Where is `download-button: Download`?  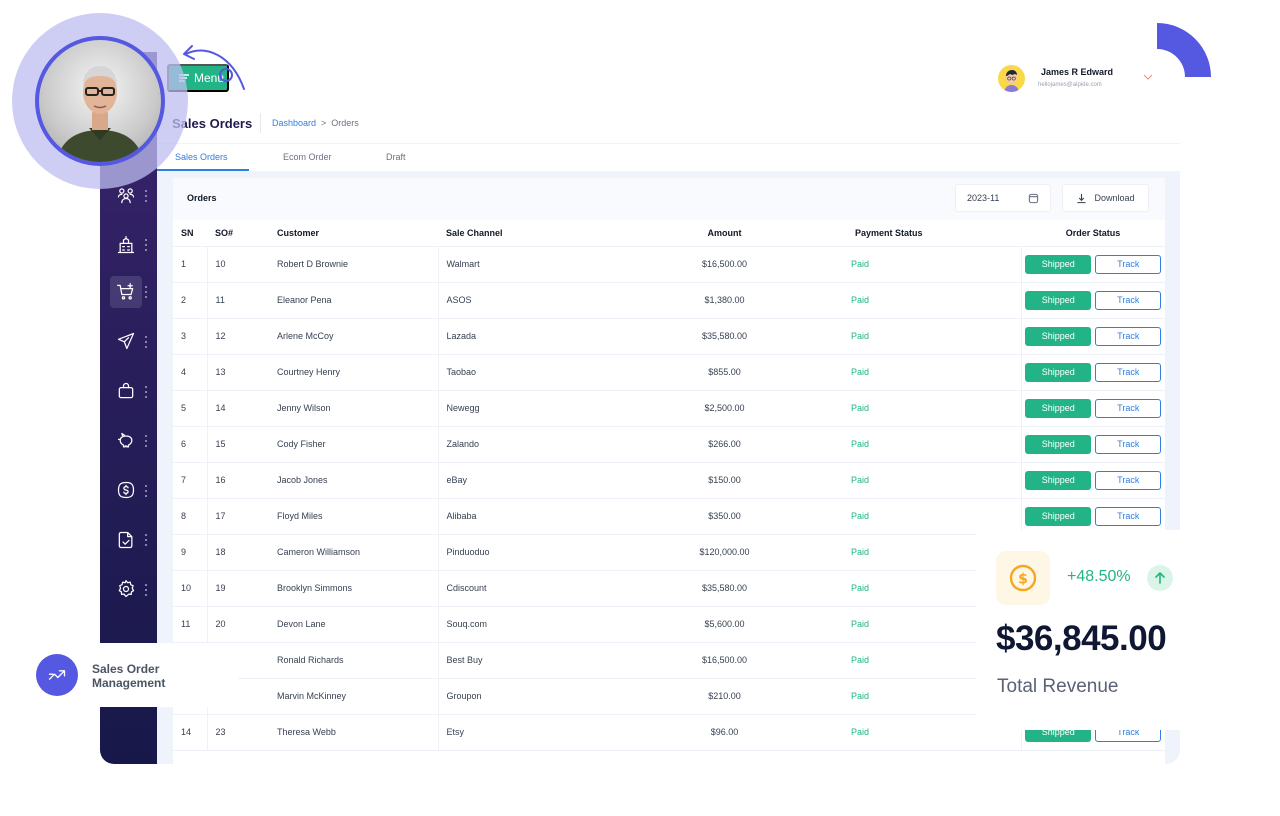
download-button: Download is located at coordinates (1105, 198).